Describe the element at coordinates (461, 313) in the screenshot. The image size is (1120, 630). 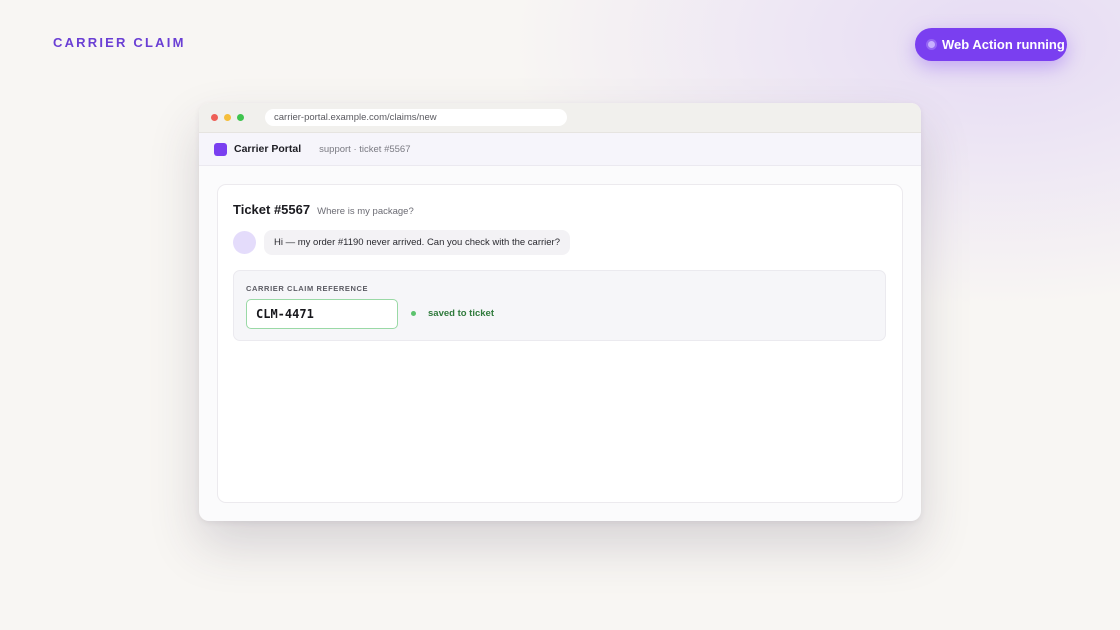
I see `saved-status-label: saved to ticket` at that location.